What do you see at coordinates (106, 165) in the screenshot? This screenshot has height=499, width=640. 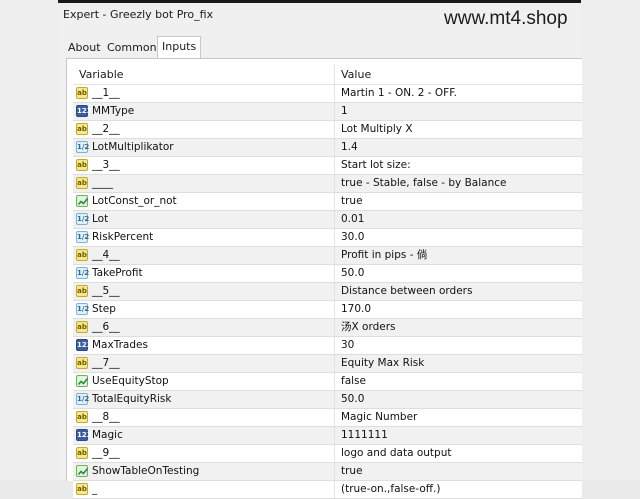 I see `variable-name: __3__` at bounding box center [106, 165].